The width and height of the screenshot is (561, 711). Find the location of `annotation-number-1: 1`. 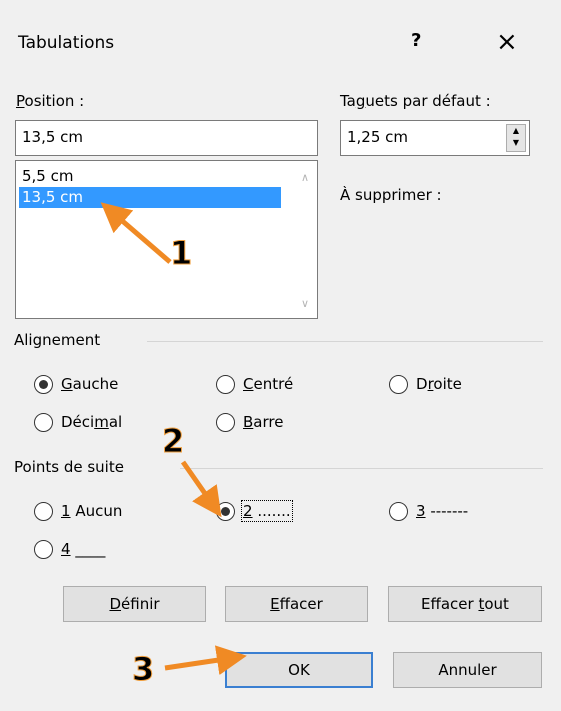

annotation-number-1: 1 is located at coordinates (181, 253).